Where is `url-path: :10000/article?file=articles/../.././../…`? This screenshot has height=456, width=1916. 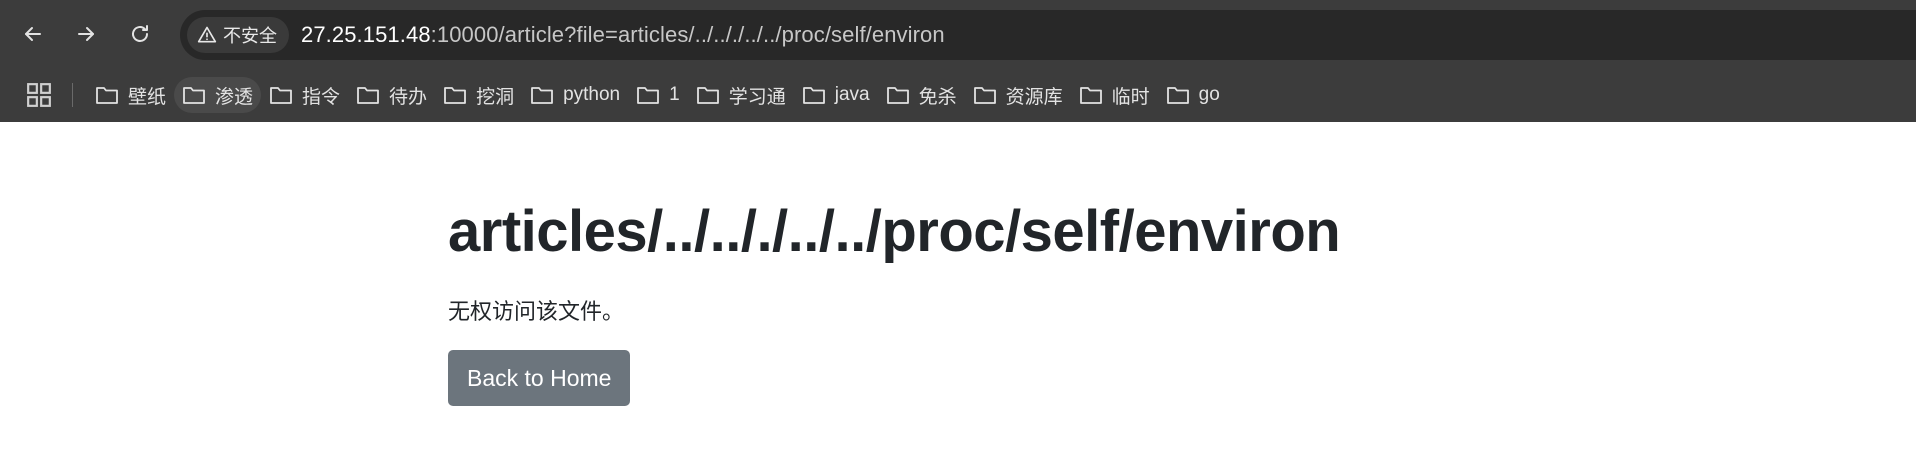 url-path: :10000/article?file=articles/../.././../… is located at coordinates (687, 34).